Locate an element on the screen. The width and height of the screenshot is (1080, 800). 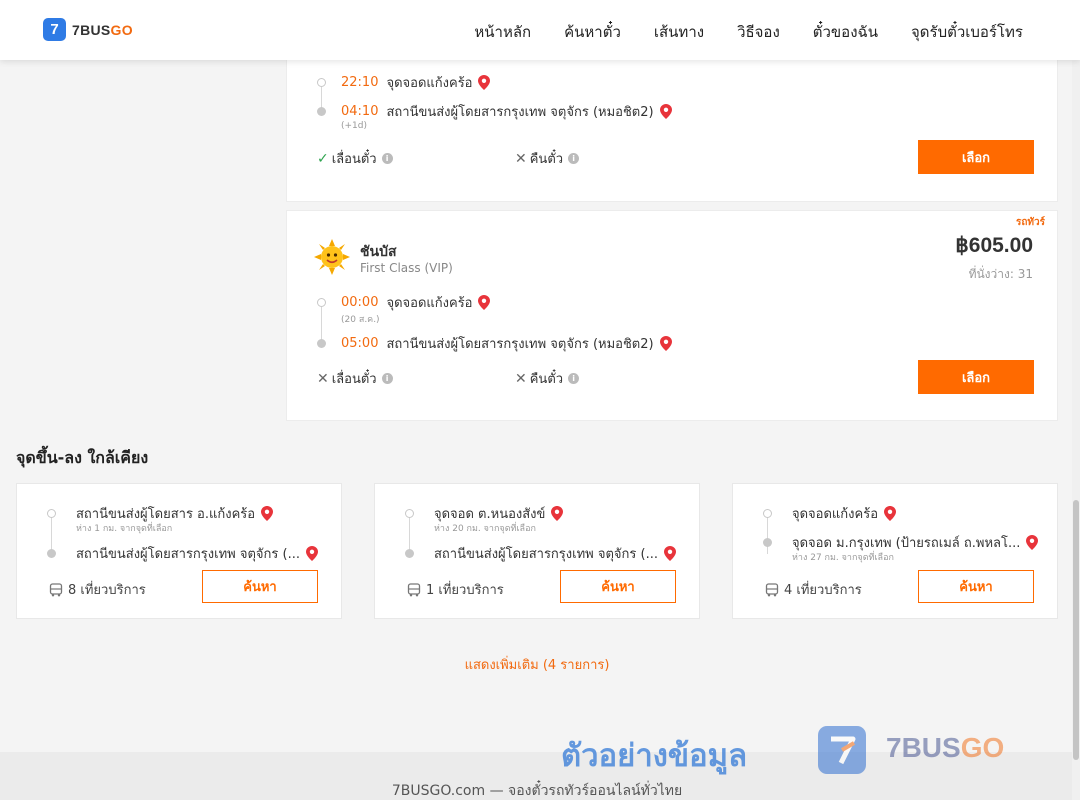
trip-count: 8 เที่ยวบริการ is located at coordinates (97, 589).